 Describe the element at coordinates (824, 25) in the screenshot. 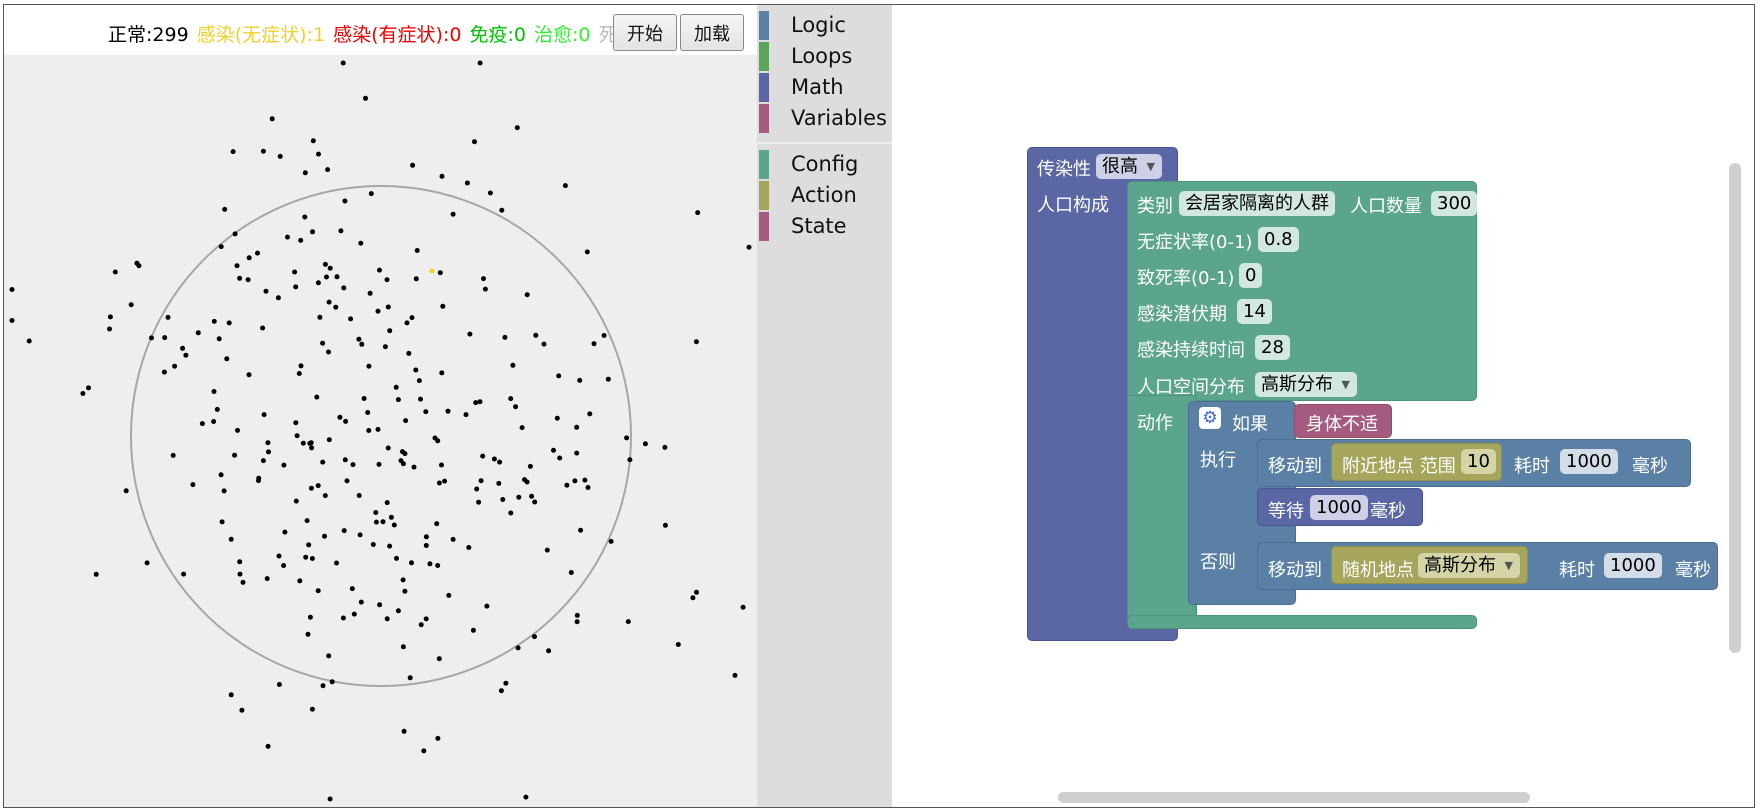

I see `toolbox-category-logic: Logic` at that location.